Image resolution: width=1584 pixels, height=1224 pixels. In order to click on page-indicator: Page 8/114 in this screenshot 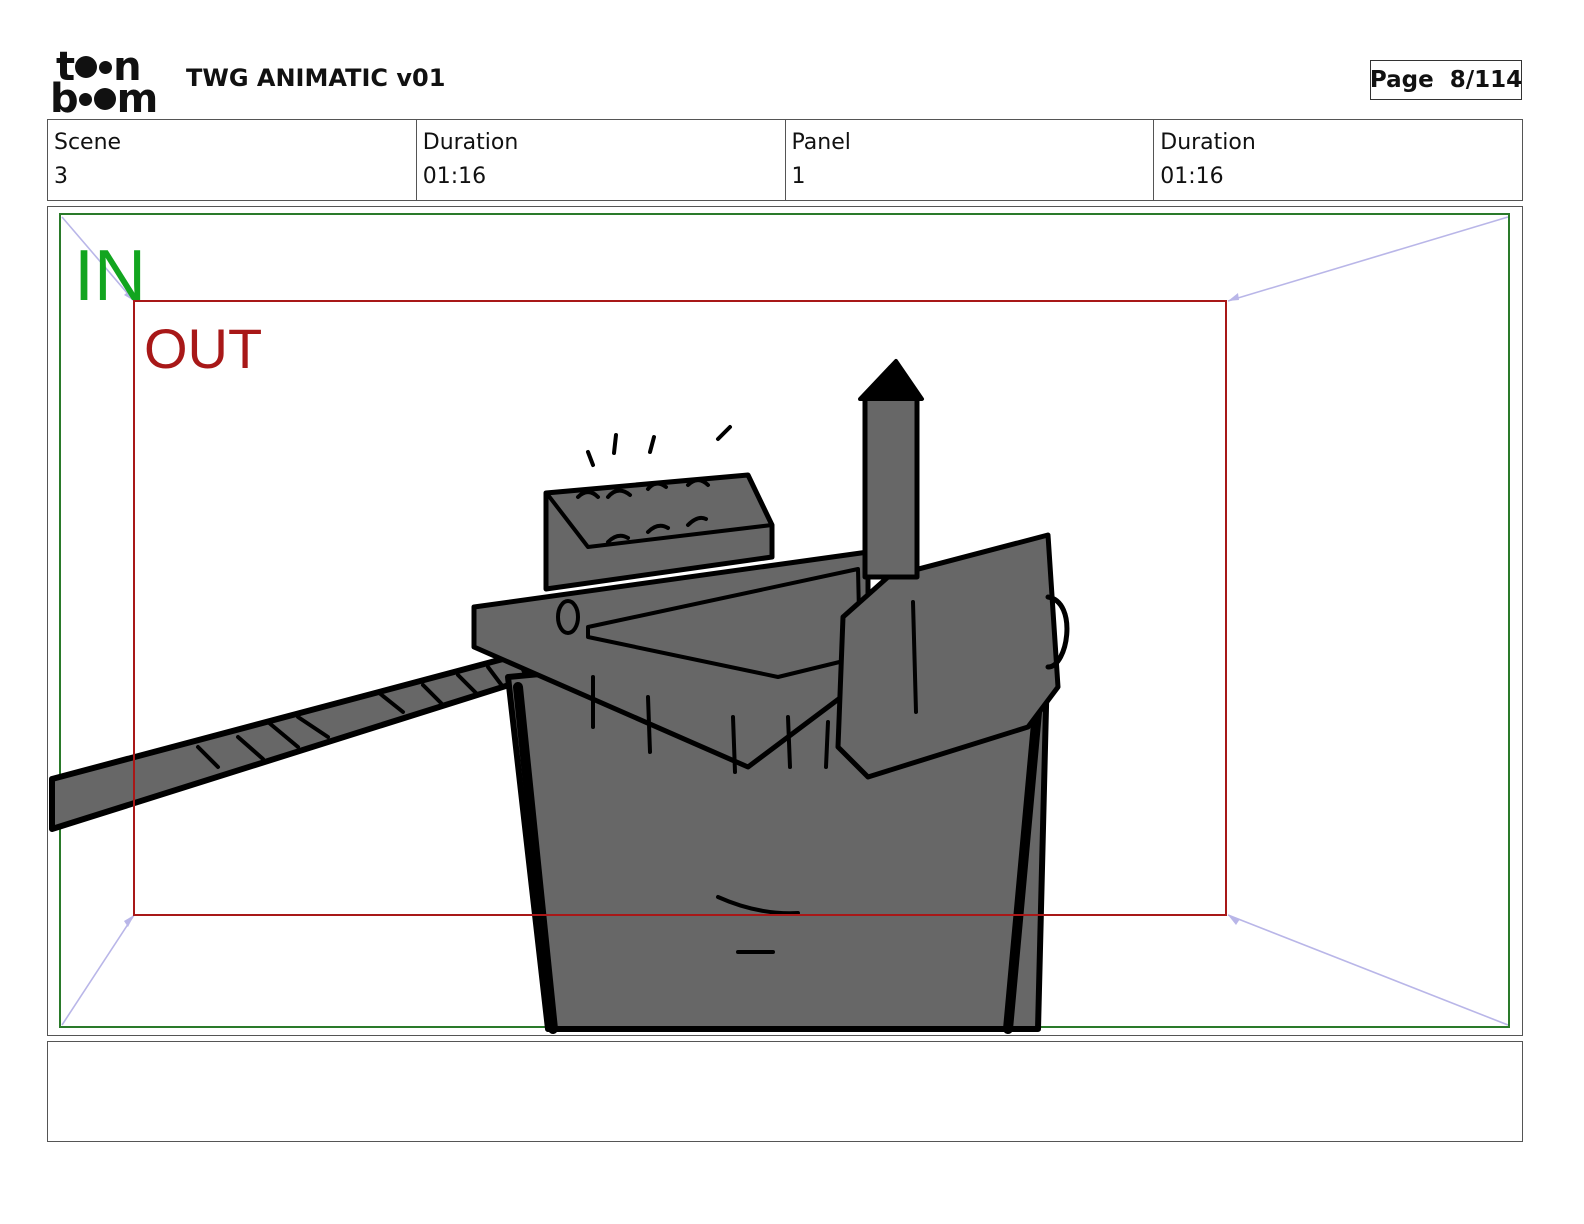, I will do `click(1446, 80)`.